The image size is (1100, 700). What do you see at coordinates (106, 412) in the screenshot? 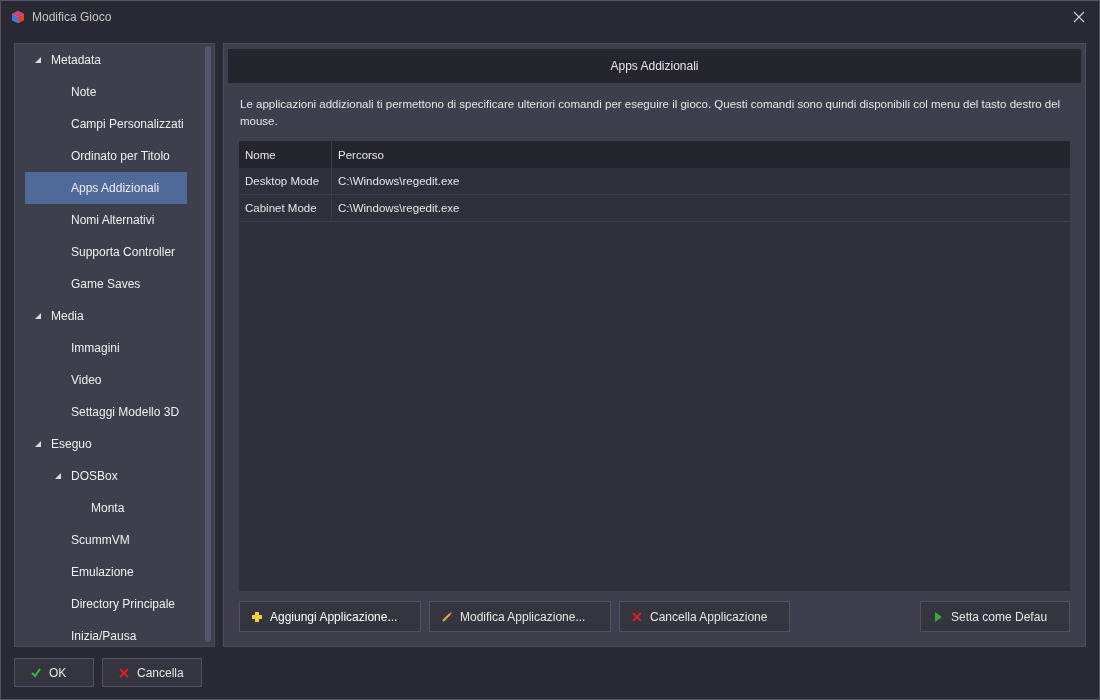
I see `tree-item: Settaggi Modello 3D` at bounding box center [106, 412].